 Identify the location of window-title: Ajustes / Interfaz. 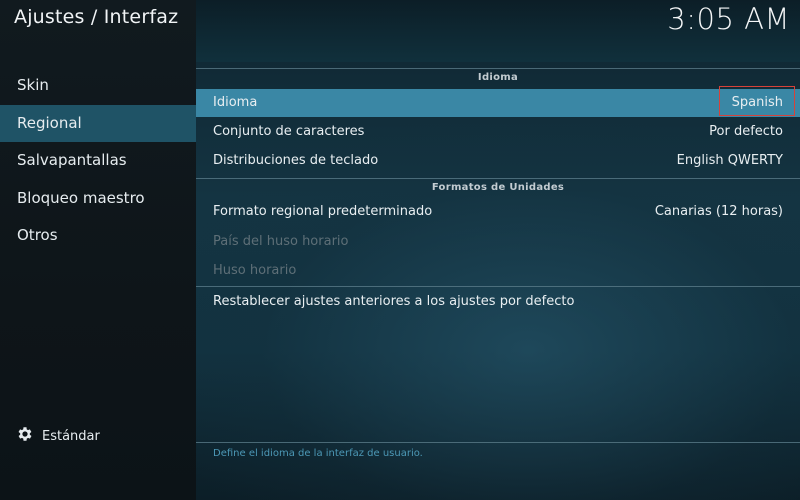
(96, 17).